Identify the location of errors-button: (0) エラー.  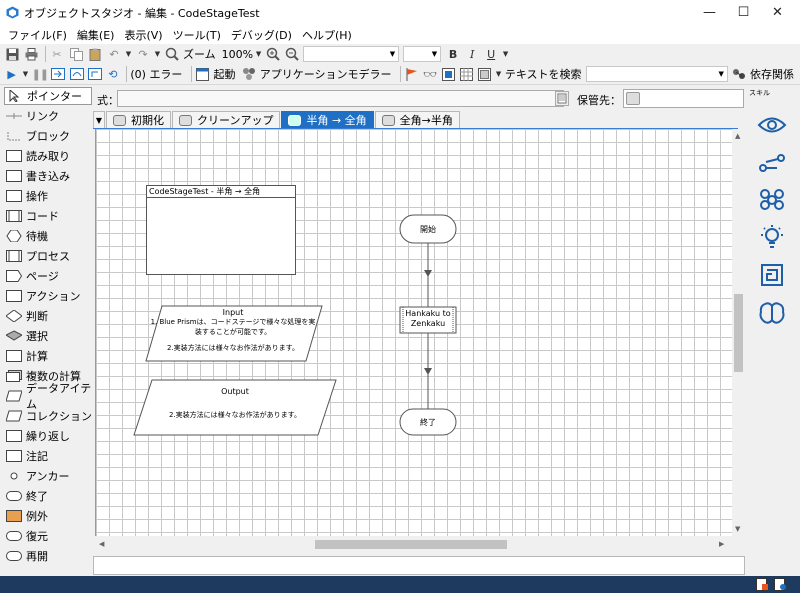
(156, 74).